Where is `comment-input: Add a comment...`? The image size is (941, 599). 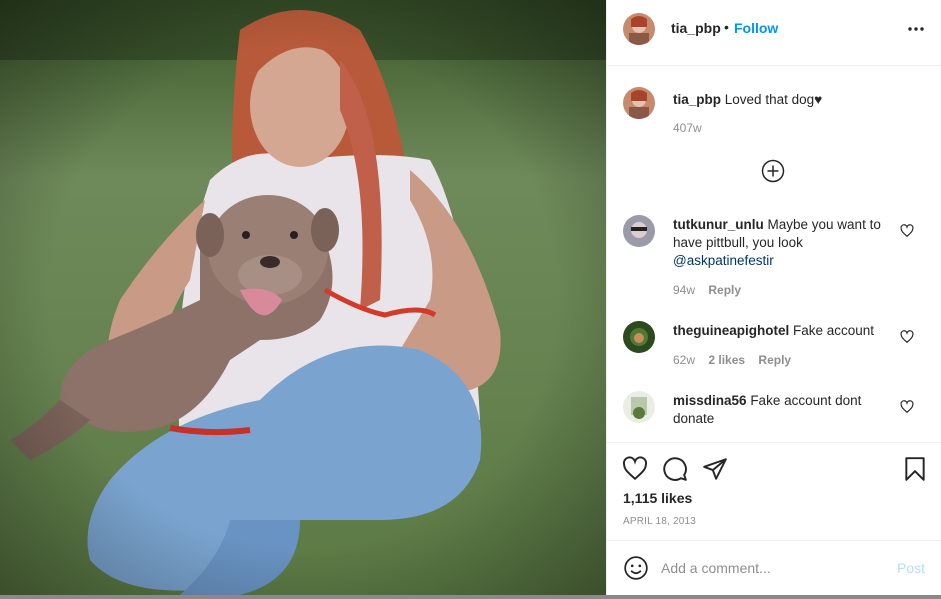 comment-input: Add a comment... is located at coordinates (716, 568).